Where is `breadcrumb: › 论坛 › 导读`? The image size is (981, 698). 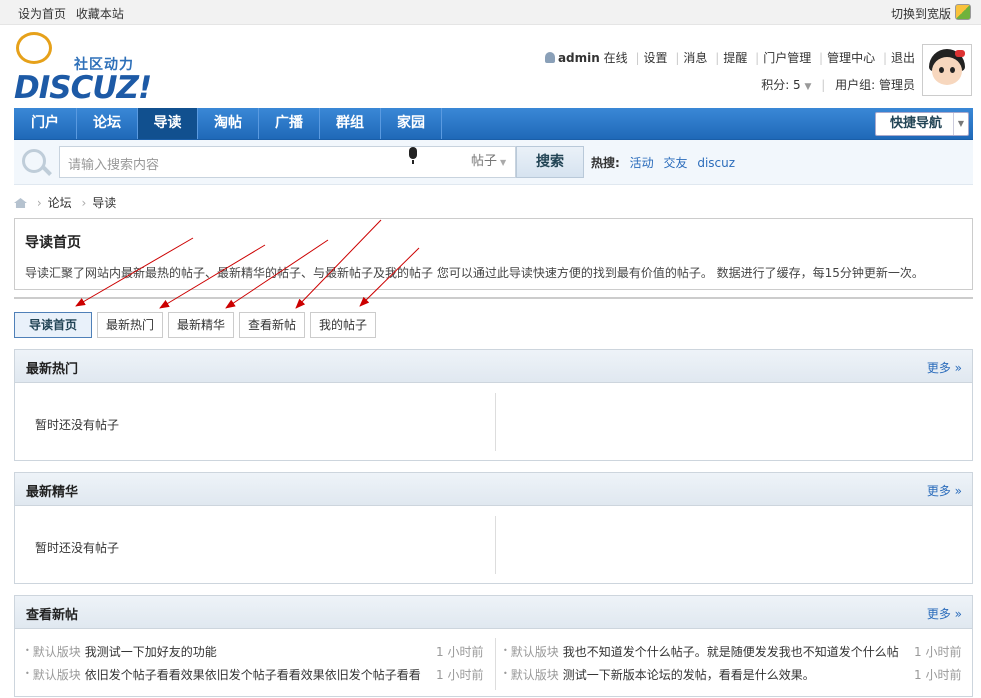 breadcrumb: › 论坛 › 导读 is located at coordinates (65, 202).